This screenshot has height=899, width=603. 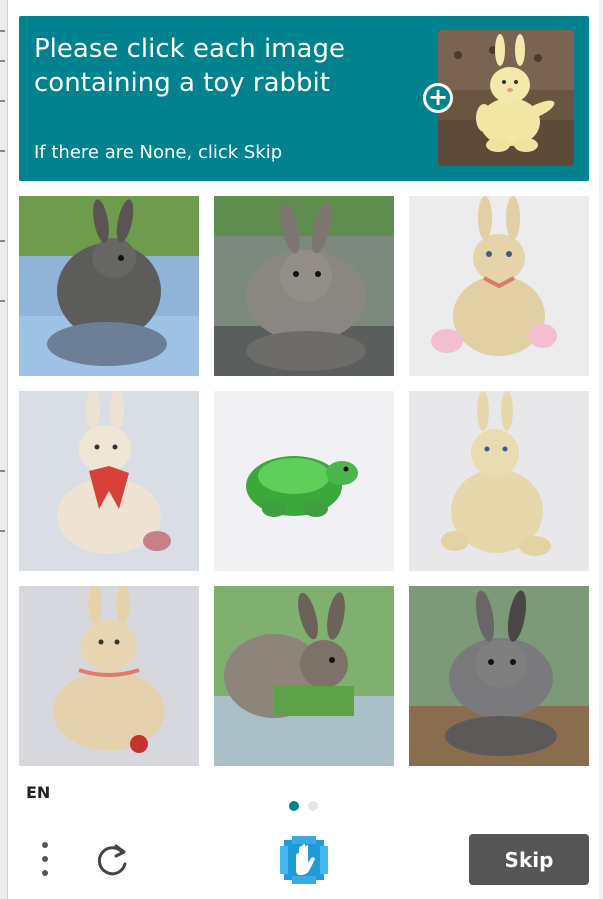 What do you see at coordinates (294, 806) in the screenshot?
I see `page-dot-active` at bounding box center [294, 806].